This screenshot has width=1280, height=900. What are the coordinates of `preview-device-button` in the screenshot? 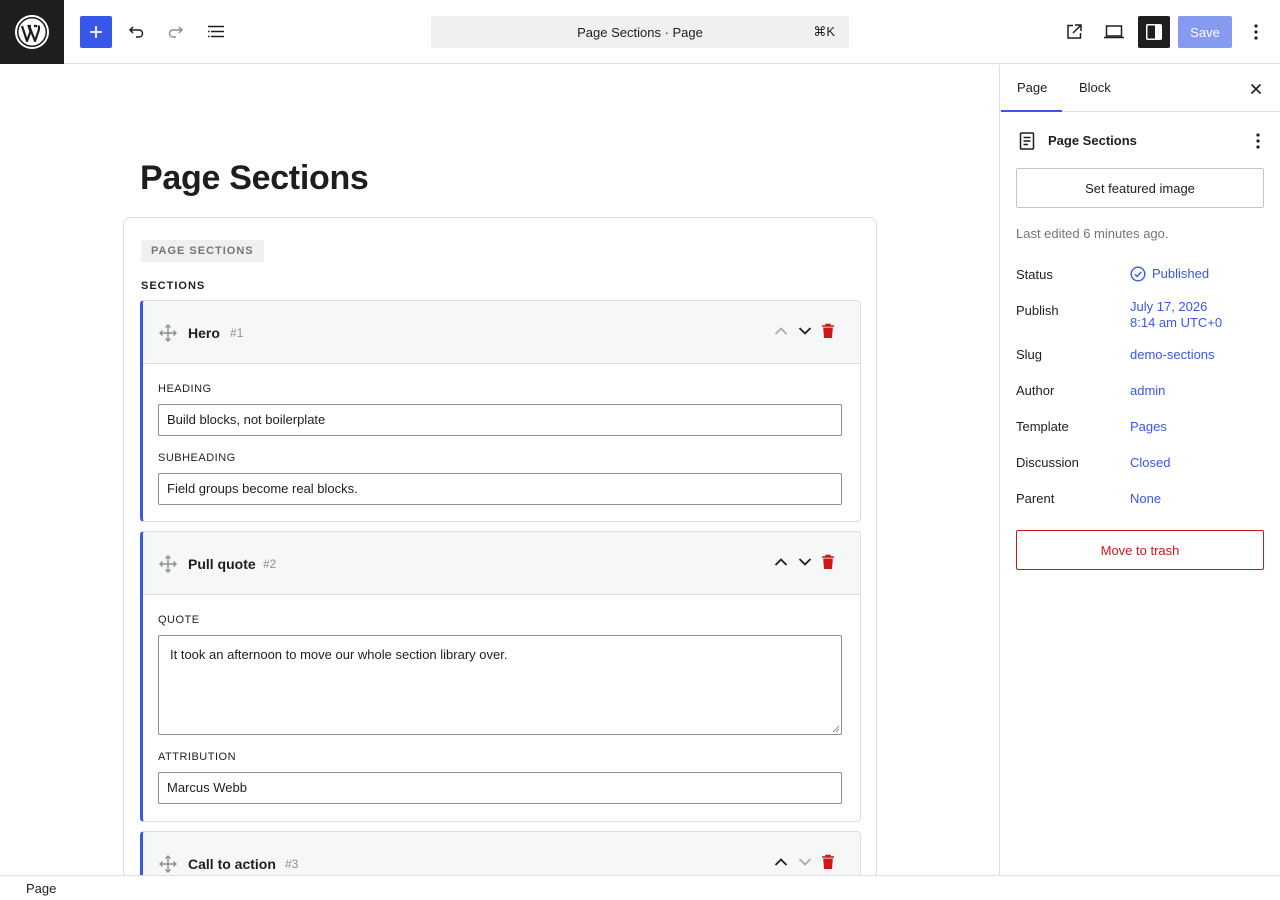 It's located at (1114, 32).